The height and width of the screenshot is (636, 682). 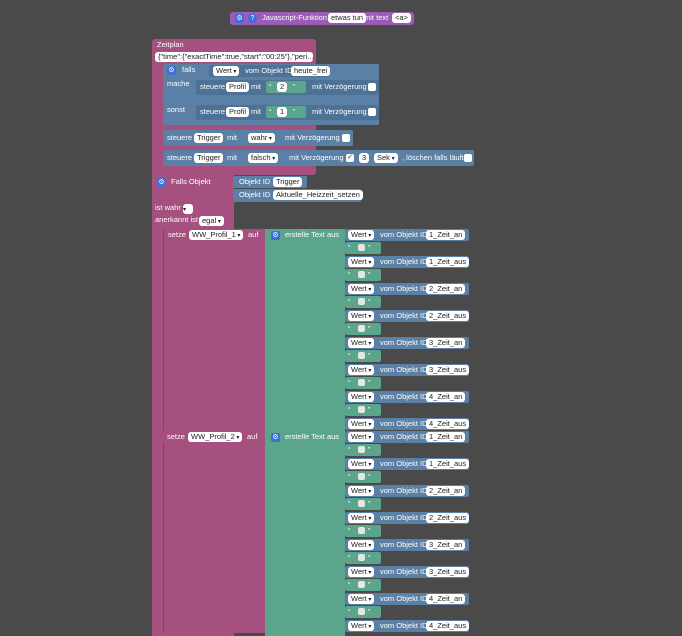 What do you see at coordinates (188, 209) in the screenshot?
I see `is-true-dropdown` at bounding box center [188, 209].